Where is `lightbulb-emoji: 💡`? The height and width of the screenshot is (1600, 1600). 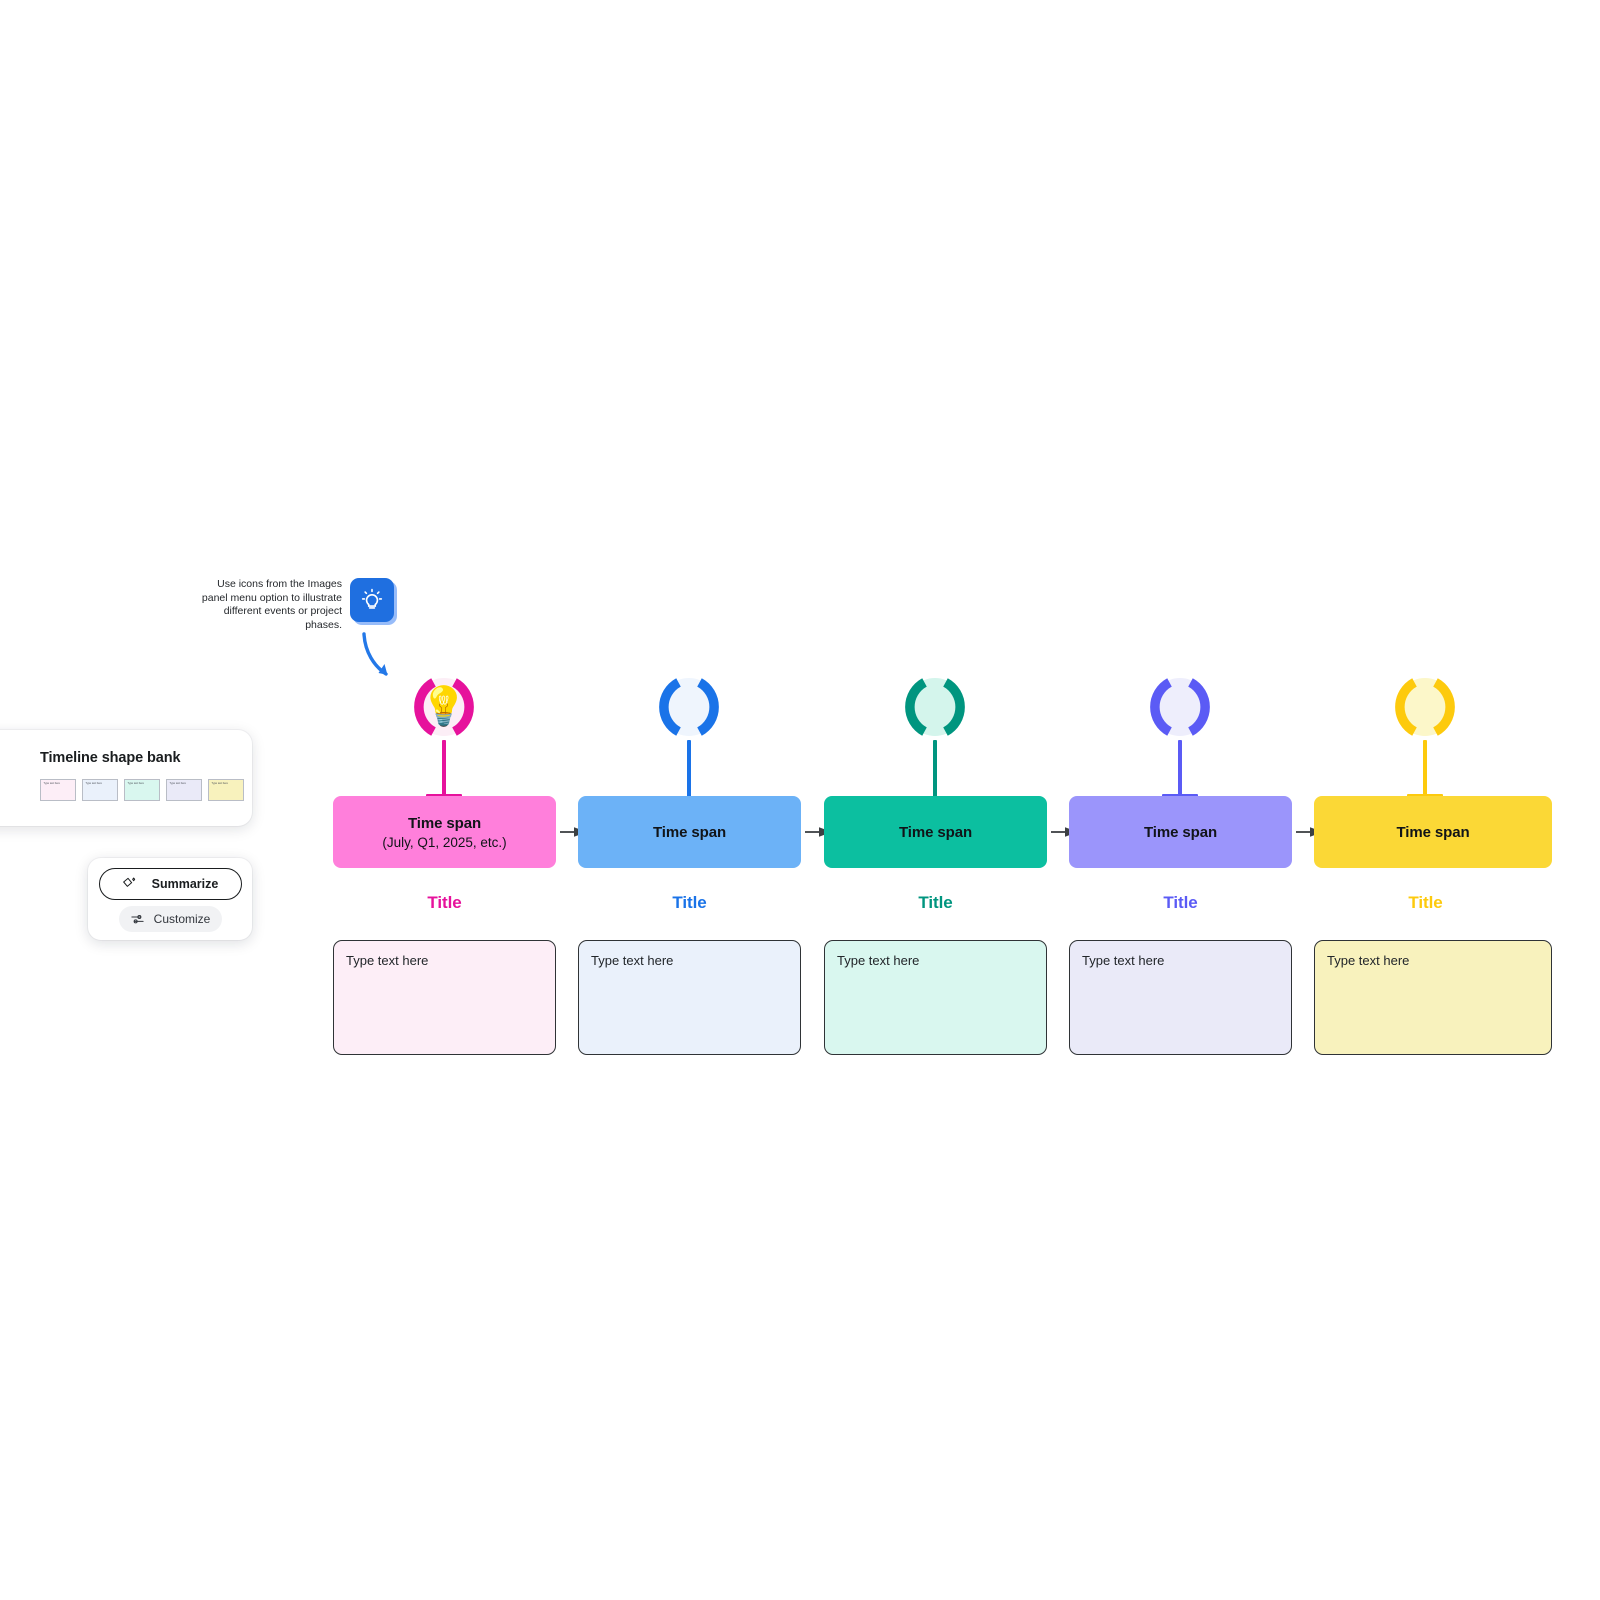
lightbulb-emoji: 💡 is located at coordinates (444, 707).